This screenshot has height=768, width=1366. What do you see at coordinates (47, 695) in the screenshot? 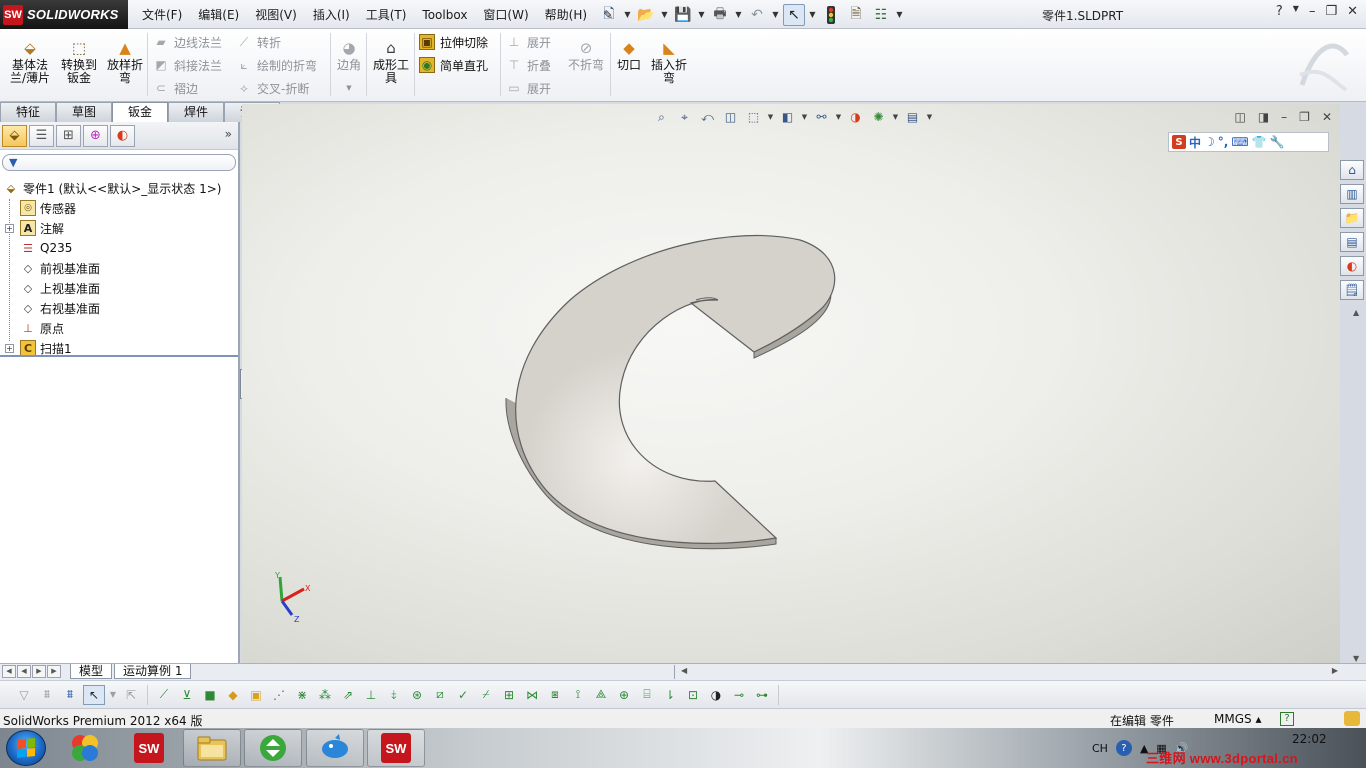
I see `clear-filters-icon: ⩩` at bounding box center [47, 695].